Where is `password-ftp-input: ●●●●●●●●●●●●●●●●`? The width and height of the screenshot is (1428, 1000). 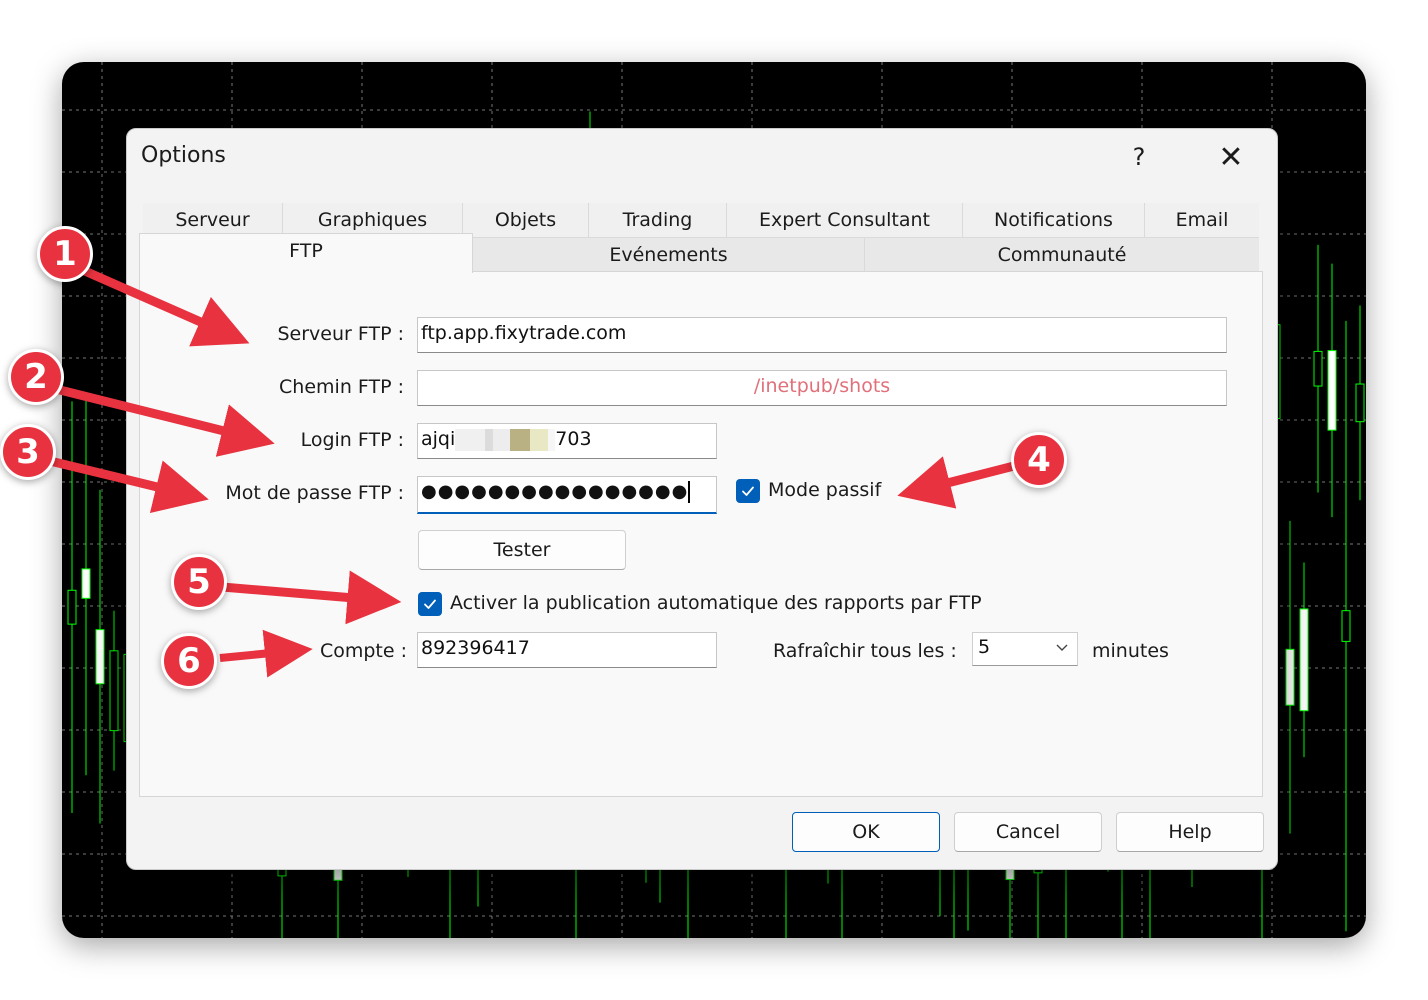 password-ftp-input: ●●●●●●●●●●●●●●●● is located at coordinates (567, 495).